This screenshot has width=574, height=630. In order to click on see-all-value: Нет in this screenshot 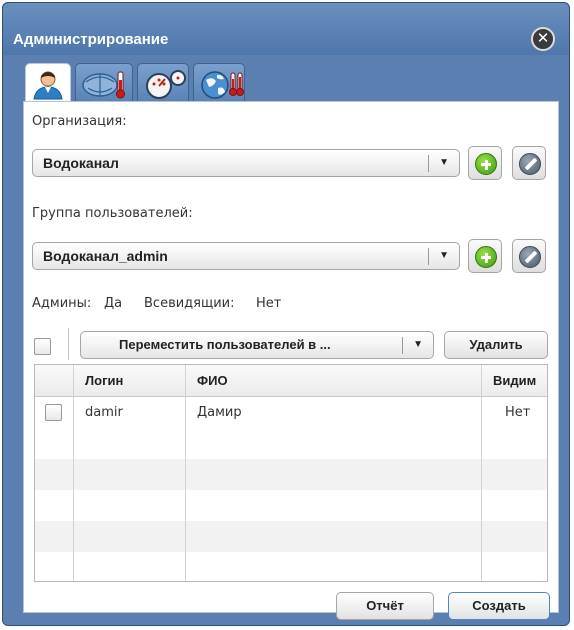, I will do `click(269, 303)`.